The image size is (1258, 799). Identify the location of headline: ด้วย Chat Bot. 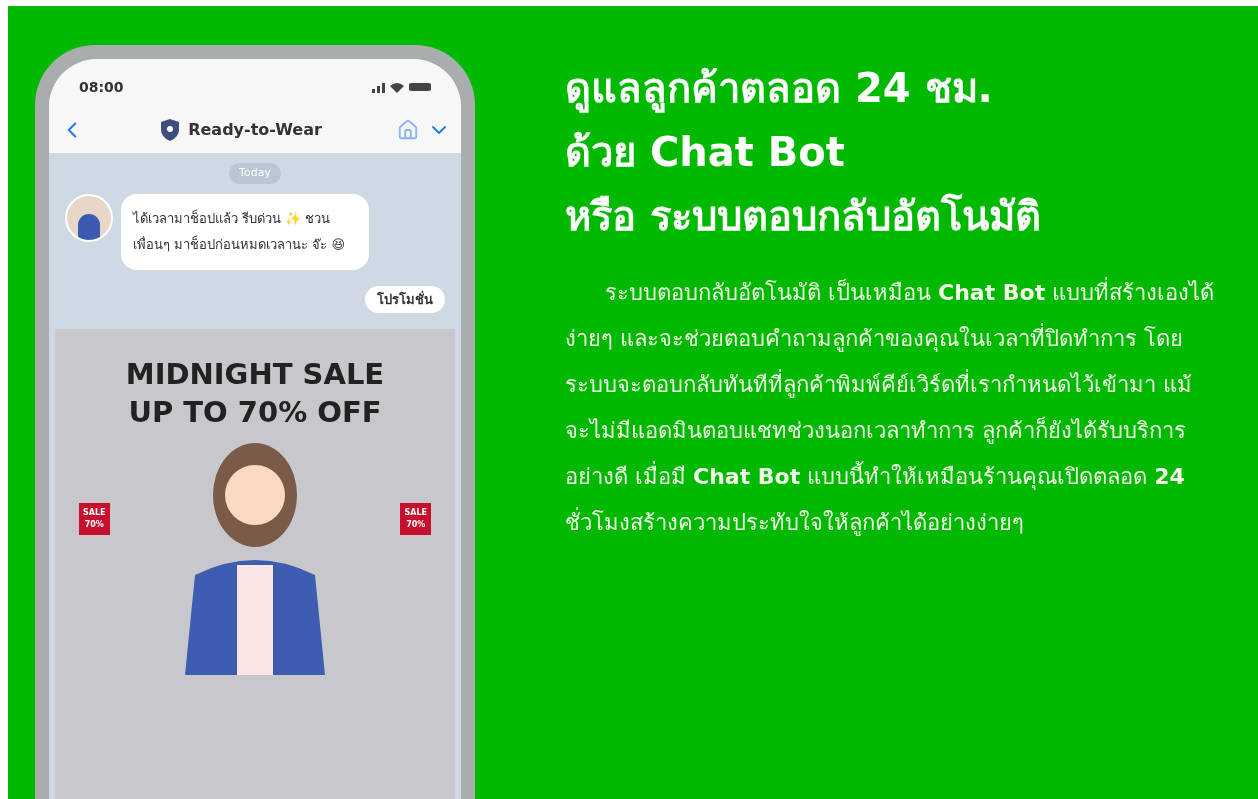
(705, 152).